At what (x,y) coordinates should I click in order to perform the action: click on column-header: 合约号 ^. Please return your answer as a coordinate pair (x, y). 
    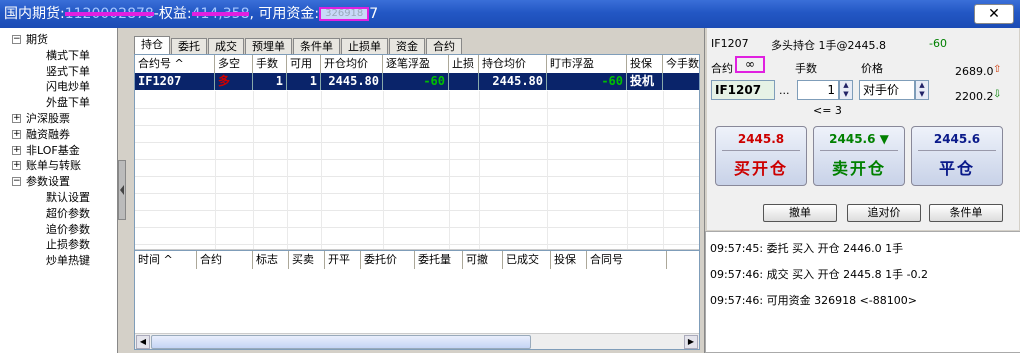
    Looking at the image, I should click on (175, 64).